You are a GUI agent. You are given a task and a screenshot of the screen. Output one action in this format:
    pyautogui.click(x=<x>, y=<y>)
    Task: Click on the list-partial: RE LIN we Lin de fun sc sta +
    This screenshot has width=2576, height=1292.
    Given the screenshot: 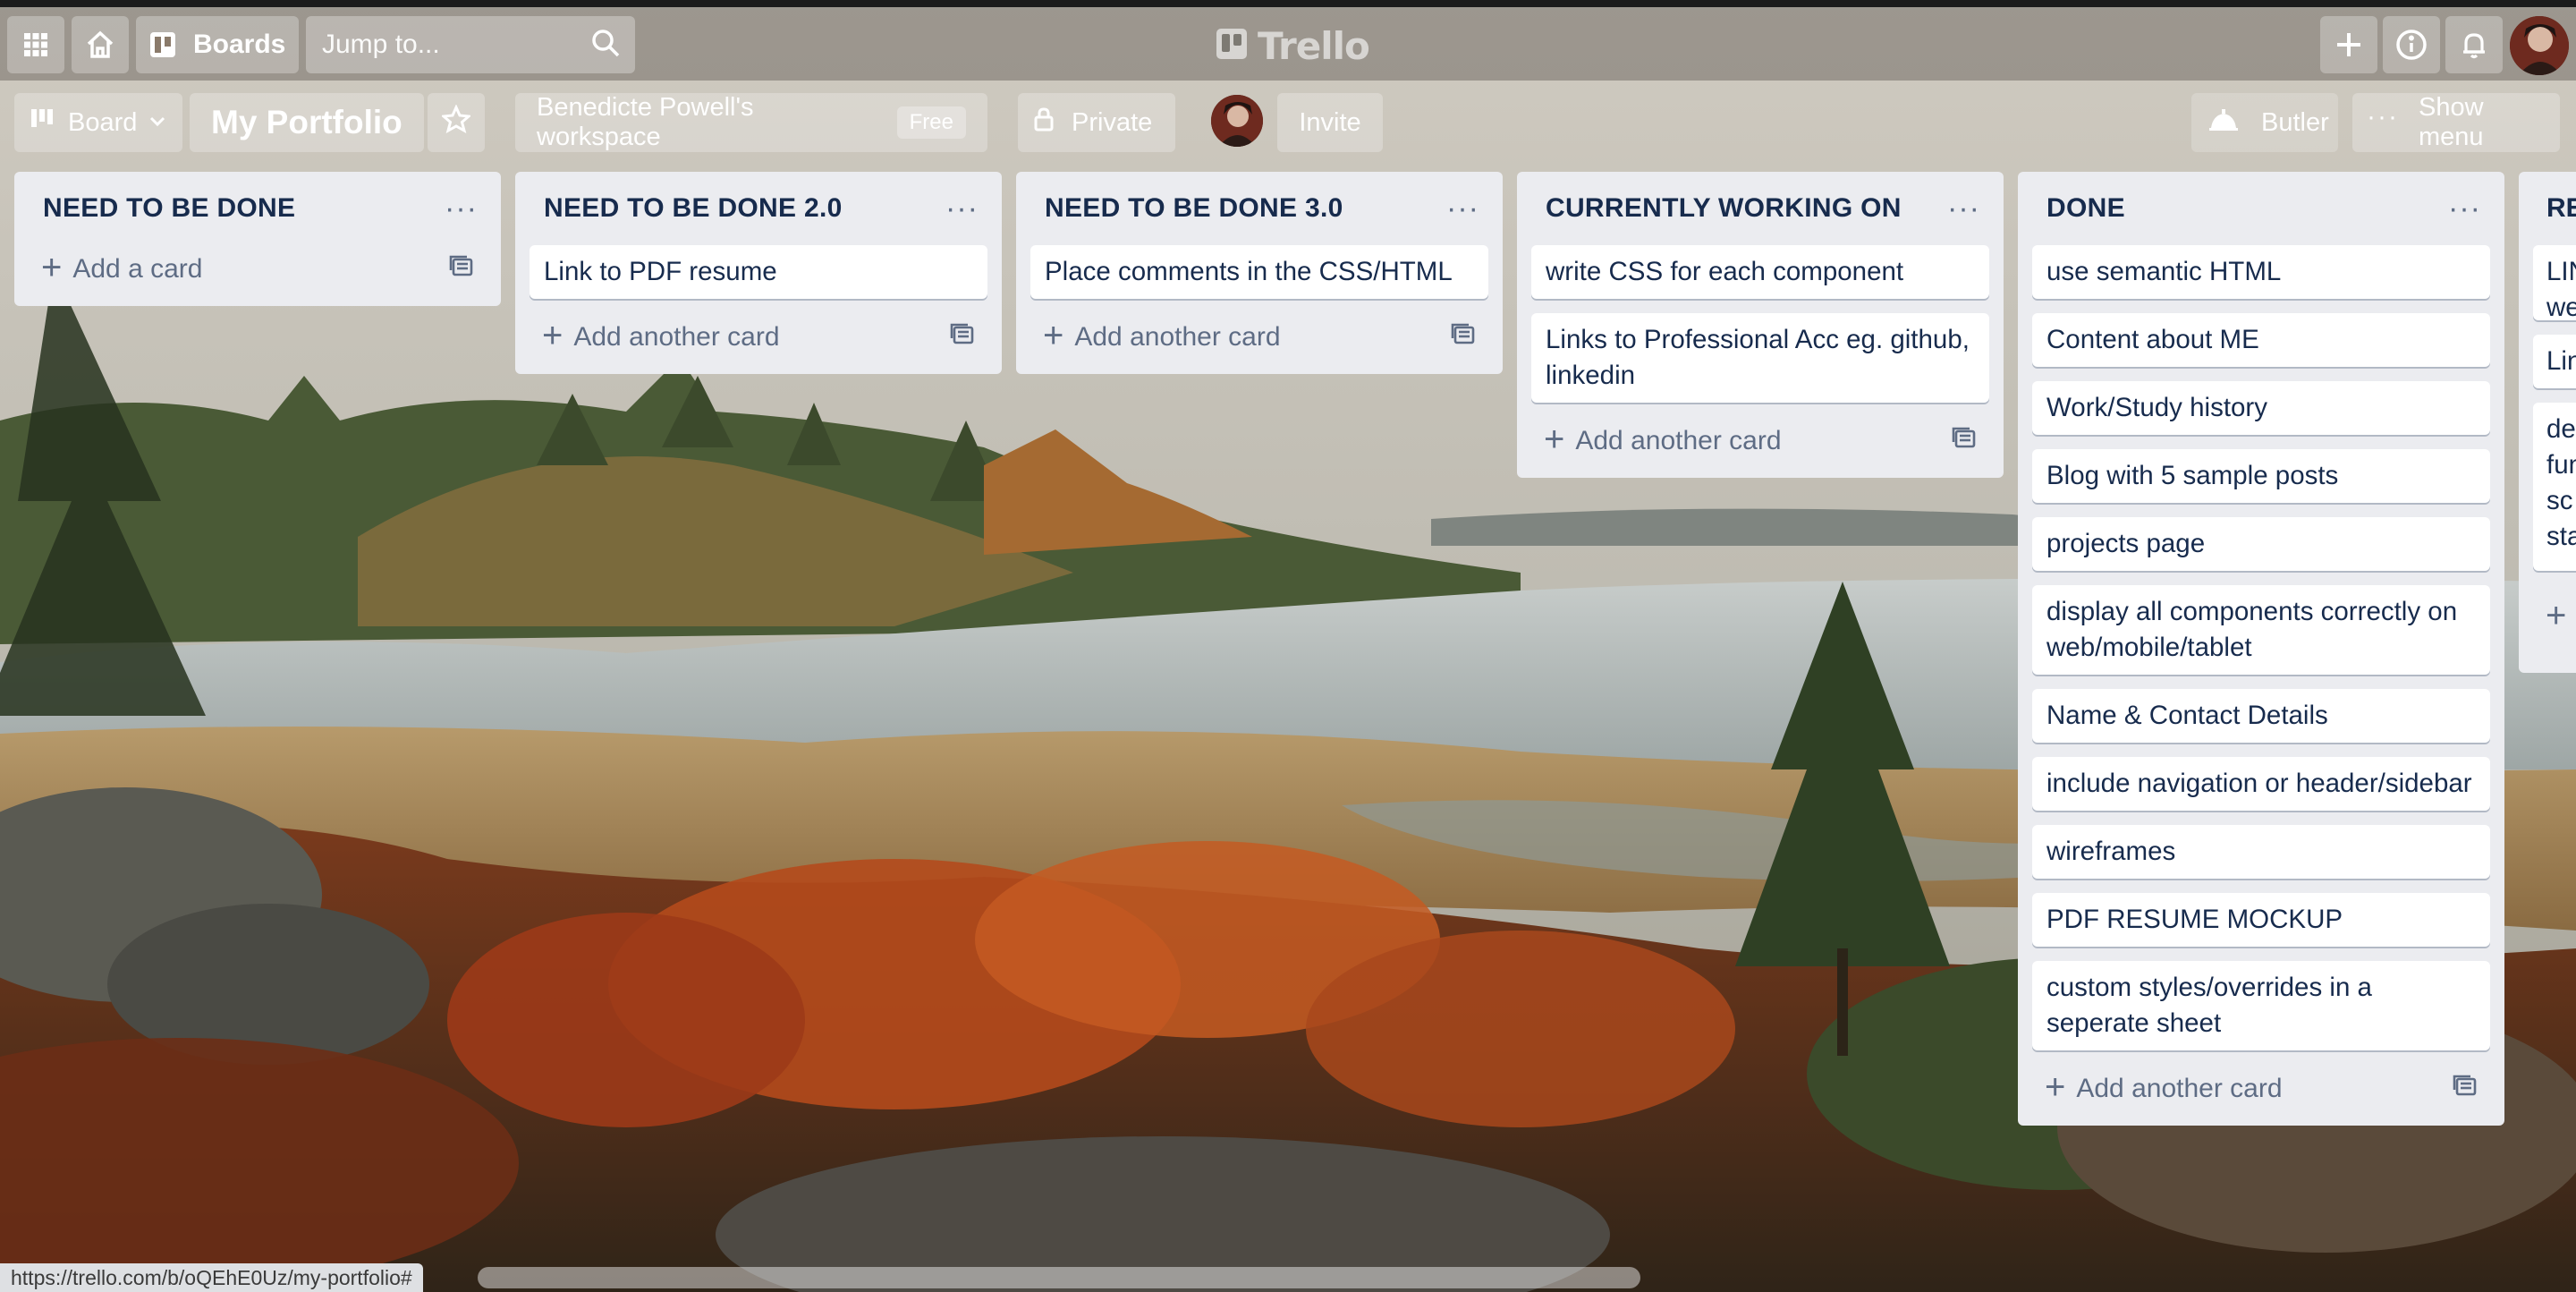 What is the action you would take?
    pyautogui.click(x=2547, y=422)
    